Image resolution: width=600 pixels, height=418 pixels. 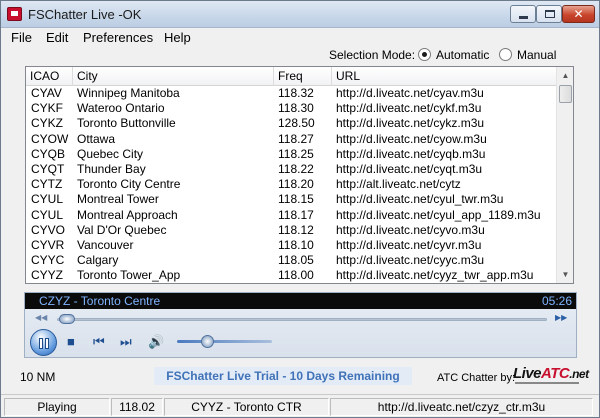 I want to click on close-button: ✕, so click(x=578, y=14).